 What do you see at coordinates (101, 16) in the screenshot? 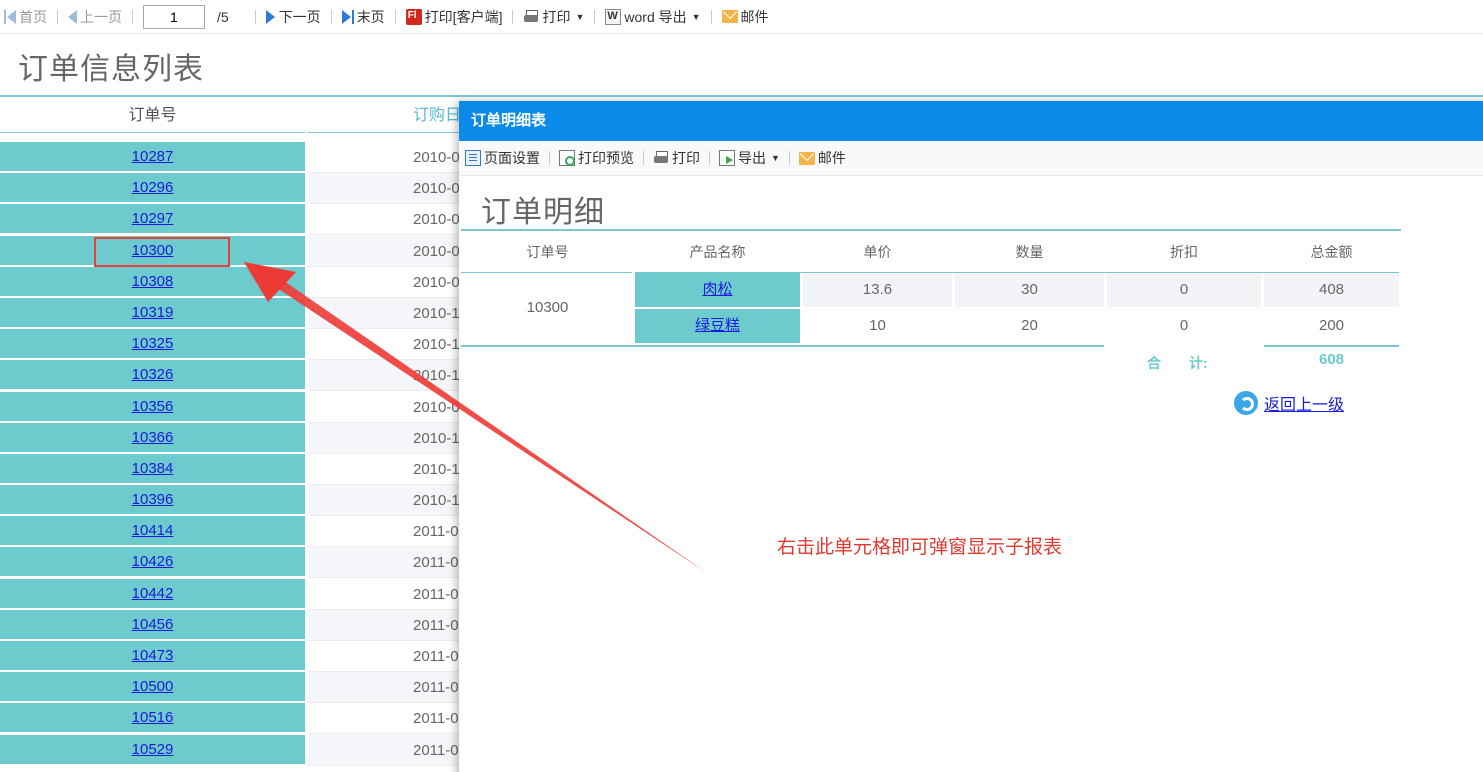
I see `prev-page-label: 上一页` at bounding box center [101, 16].